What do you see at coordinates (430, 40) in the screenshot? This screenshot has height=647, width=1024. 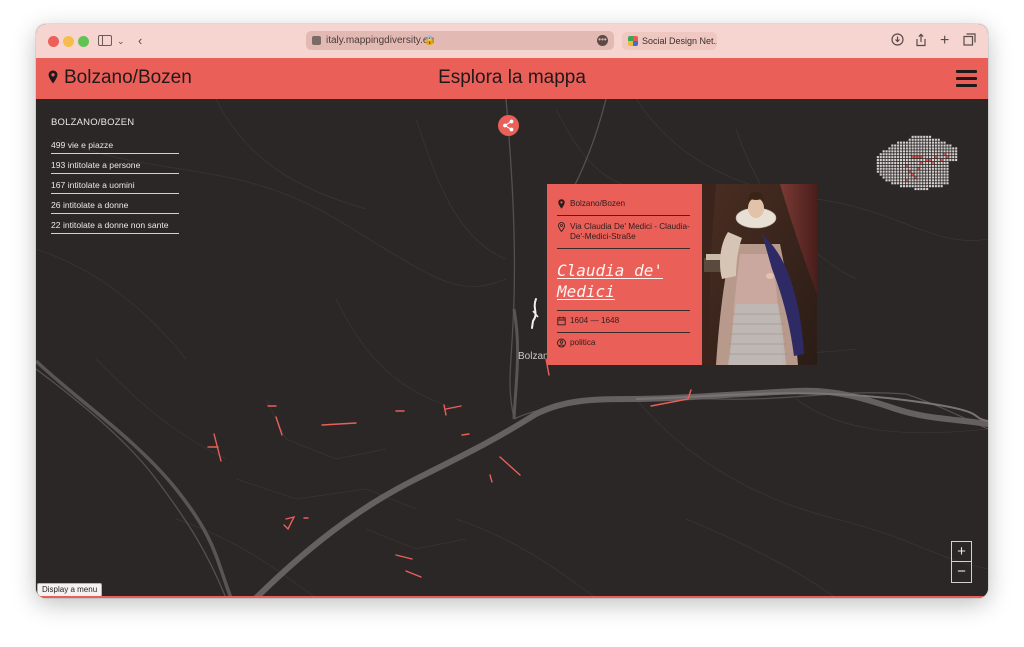 I see `lock-icon: 🔒` at bounding box center [430, 40].